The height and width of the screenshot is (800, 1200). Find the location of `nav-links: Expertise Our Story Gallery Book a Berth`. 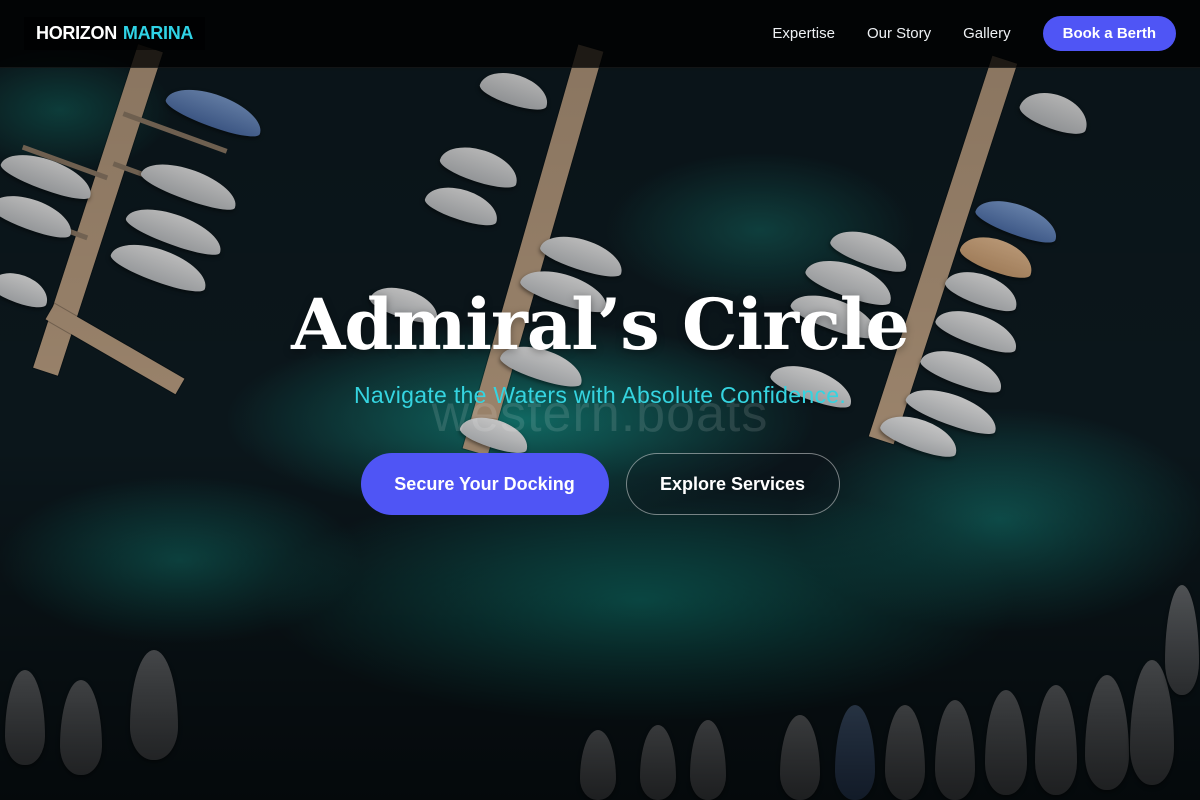

nav-links: Expertise Our Story Gallery Book a Berth is located at coordinates (974, 33).